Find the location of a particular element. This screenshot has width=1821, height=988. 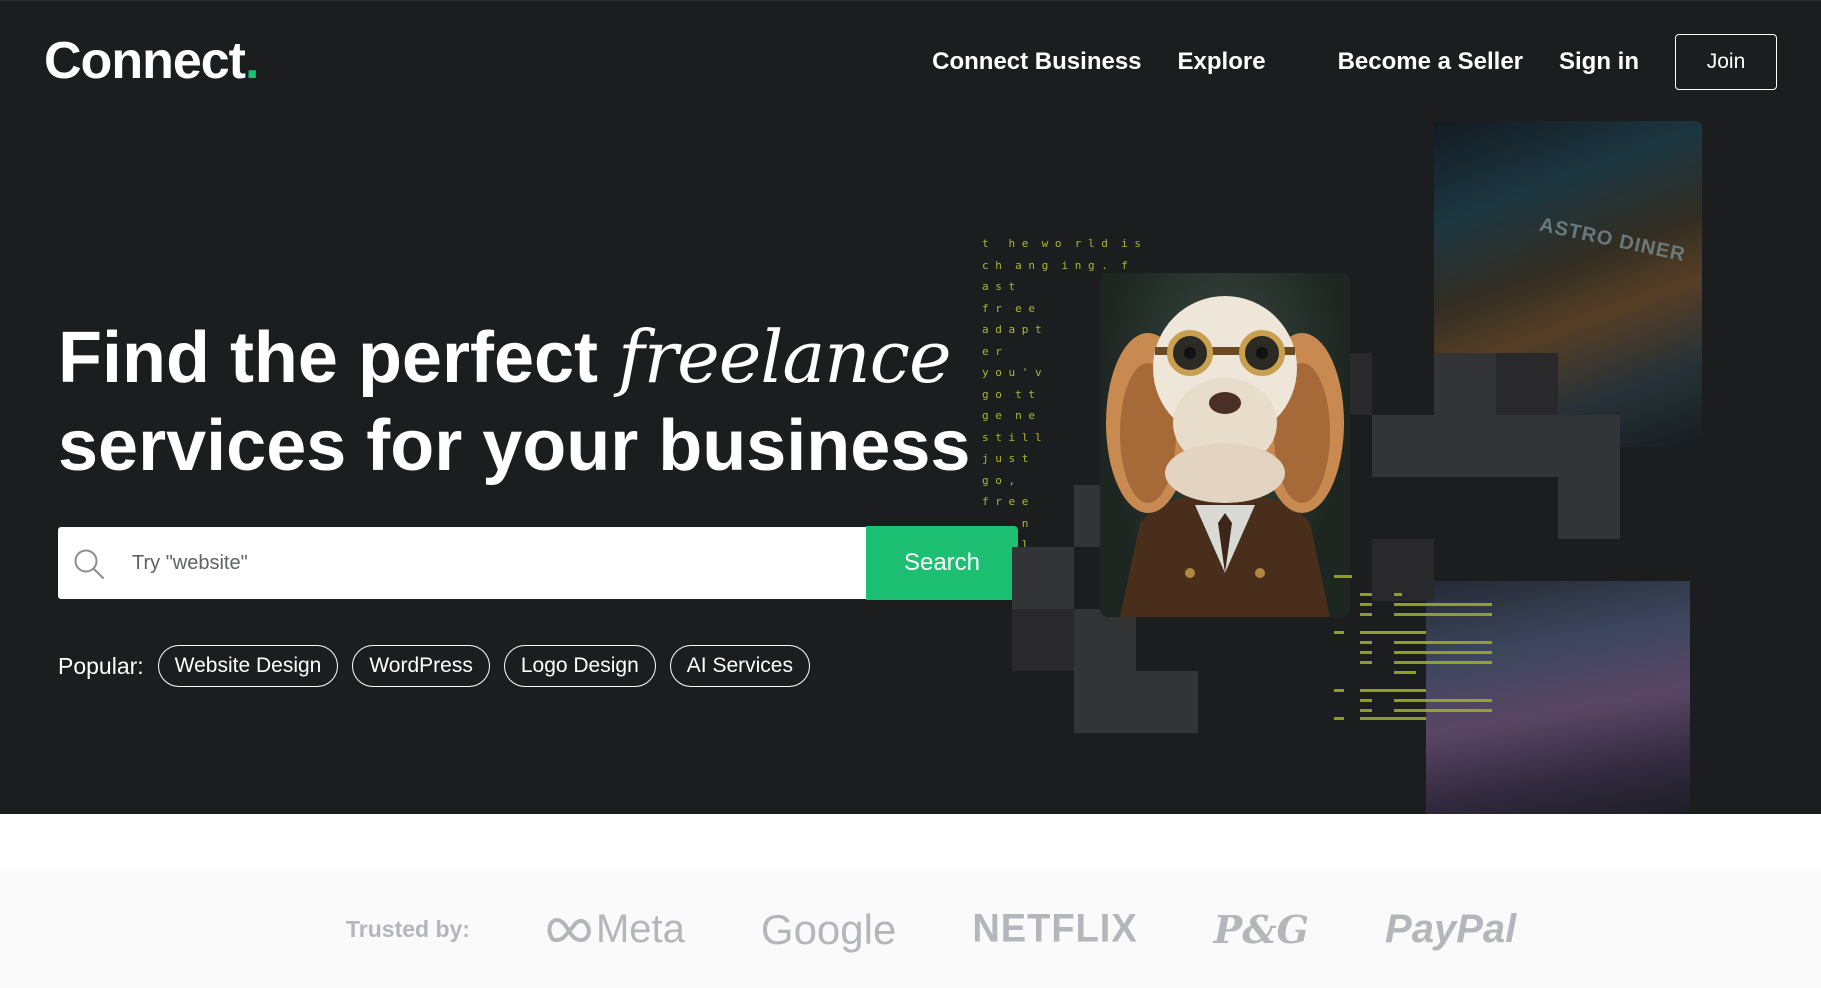

headline-italic-word: freelance is located at coordinates (785, 357).